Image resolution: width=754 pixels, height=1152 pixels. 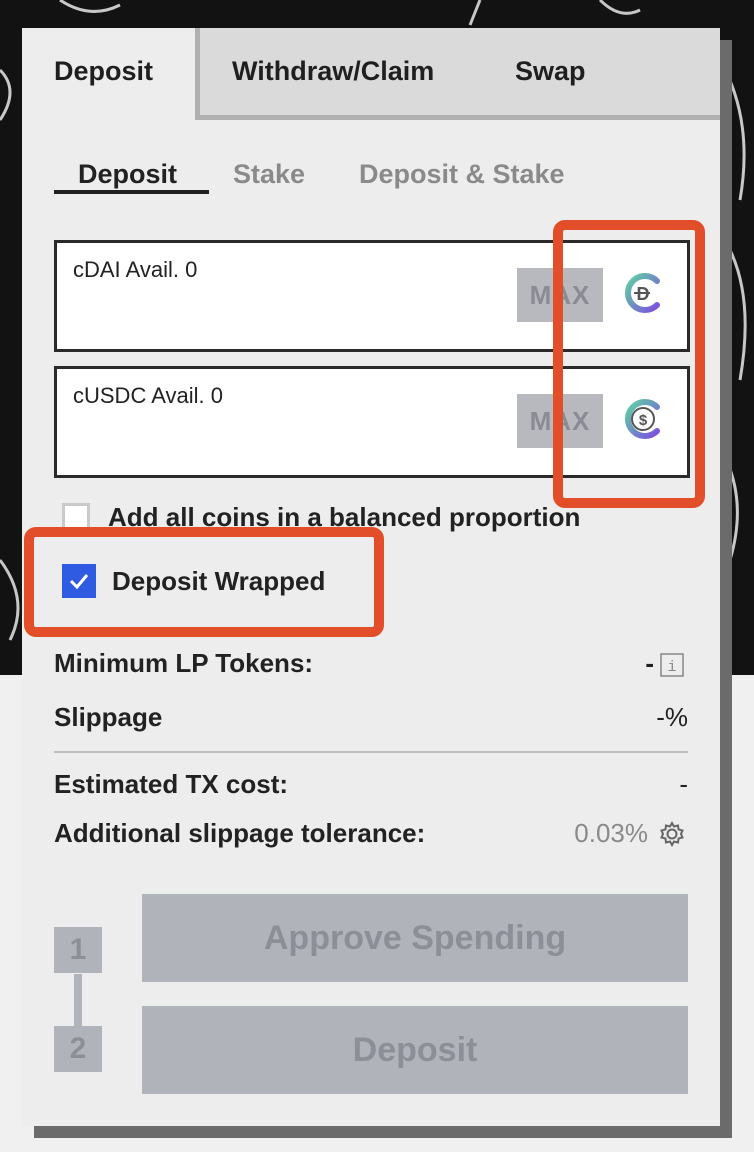 I want to click on slippage-tolerance-row: Additional slippage tolerance: 0.03%, so click(x=371, y=835).